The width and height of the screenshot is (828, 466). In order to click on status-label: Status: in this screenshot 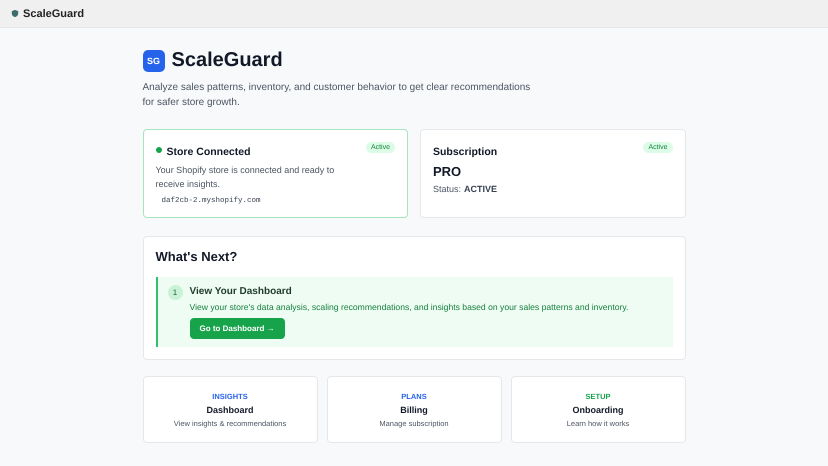, I will do `click(447, 189)`.